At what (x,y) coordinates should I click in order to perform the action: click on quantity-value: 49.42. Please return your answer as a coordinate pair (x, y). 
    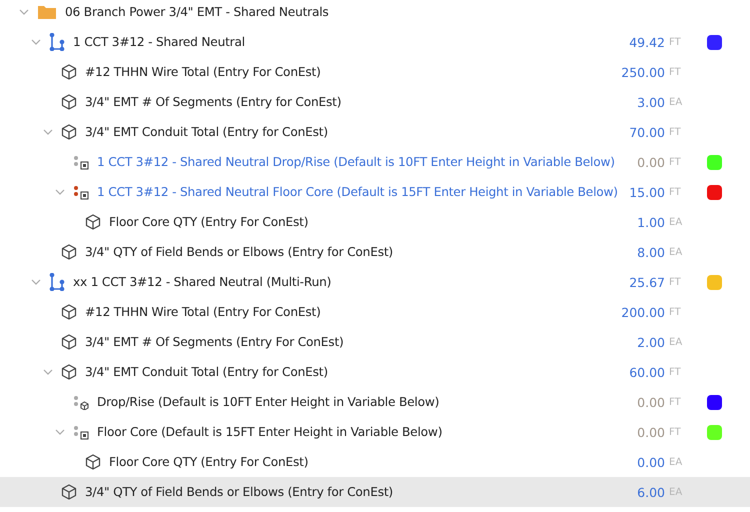
    Looking at the image, I should click on (647, 42).